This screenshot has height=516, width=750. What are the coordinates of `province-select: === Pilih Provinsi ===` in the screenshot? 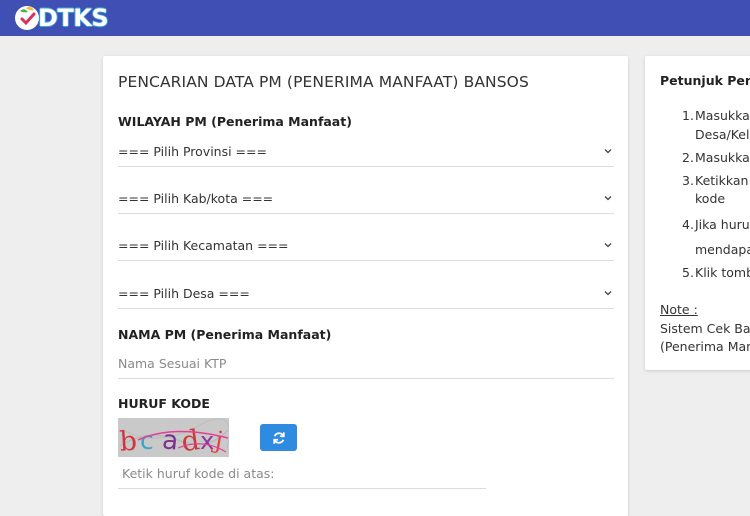 It's located at (366, 152).